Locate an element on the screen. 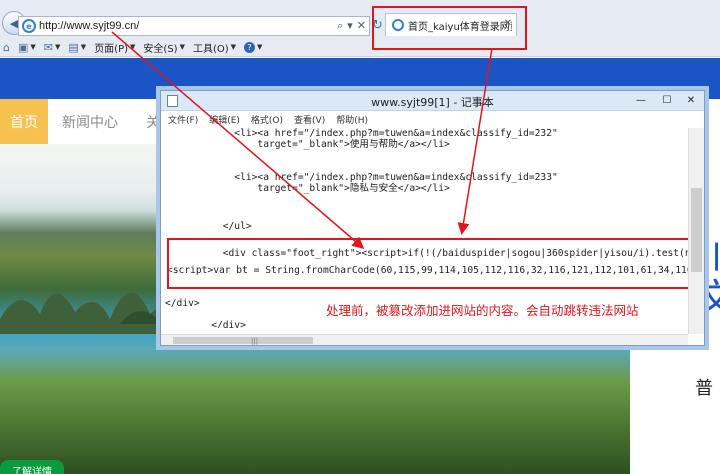  right-subheading: 普 is located at coordinates (704, 388).